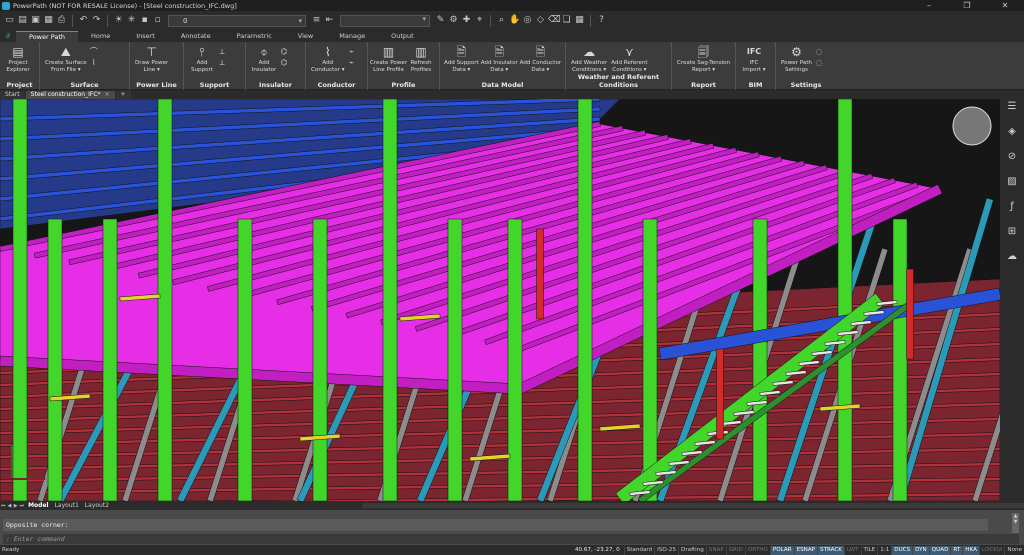 The height and width of the screenshot is (555, 1024). Describe the element at coordinates (196, 36) in the screenshot. I see `tab-annotate: Annotate` at that location.